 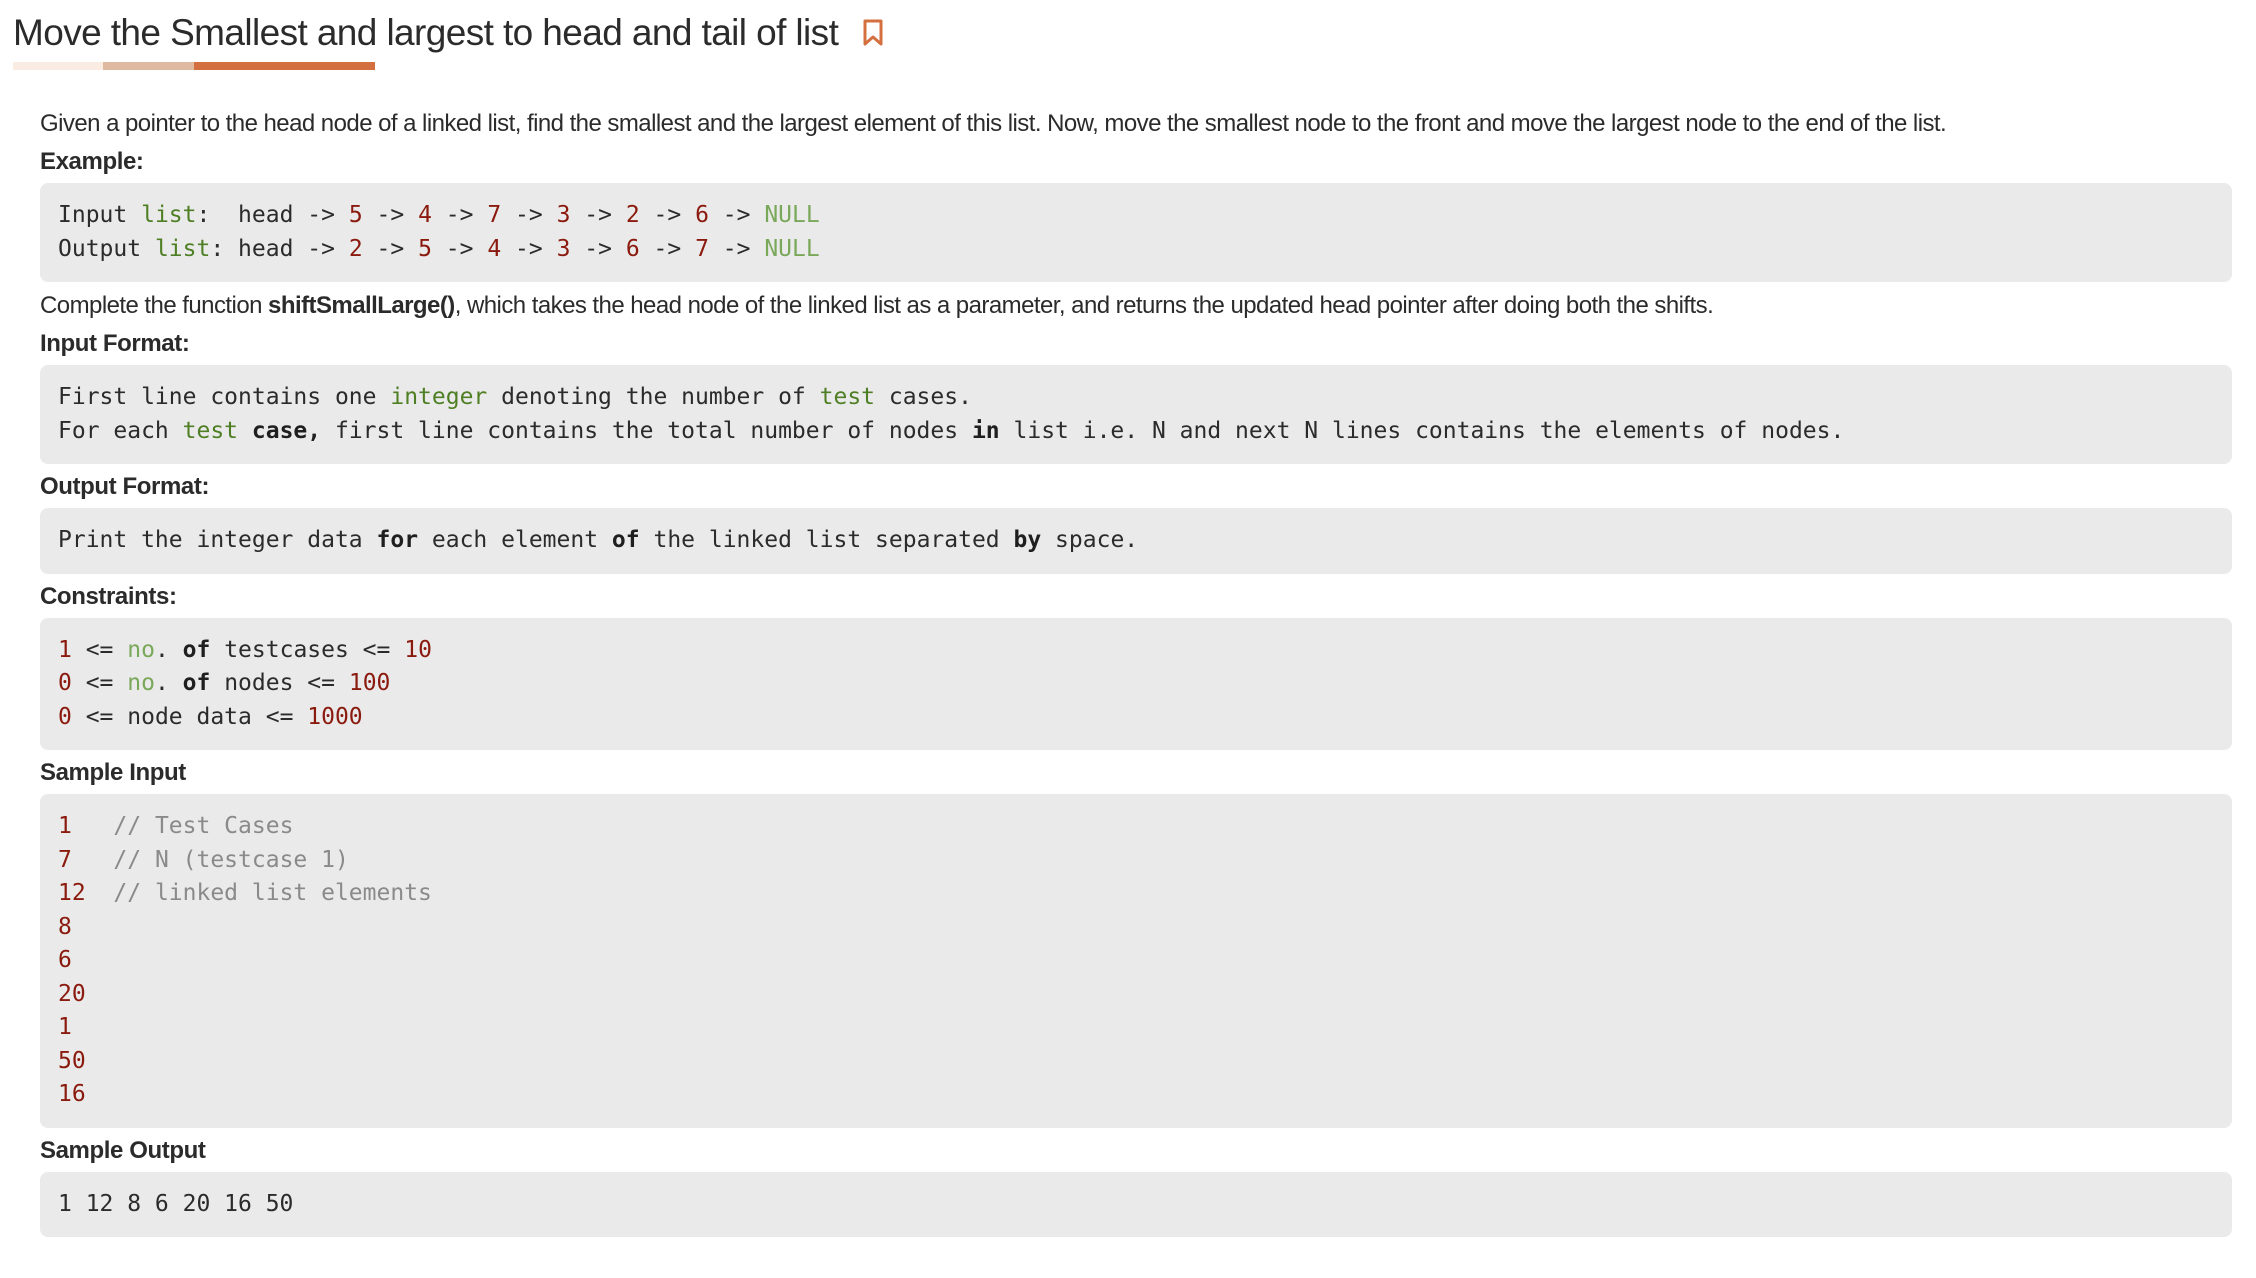 What do you see at coordinates (369, 683) in the screenshot?
I see `code-token: 100` at bounding box center [369, 683].